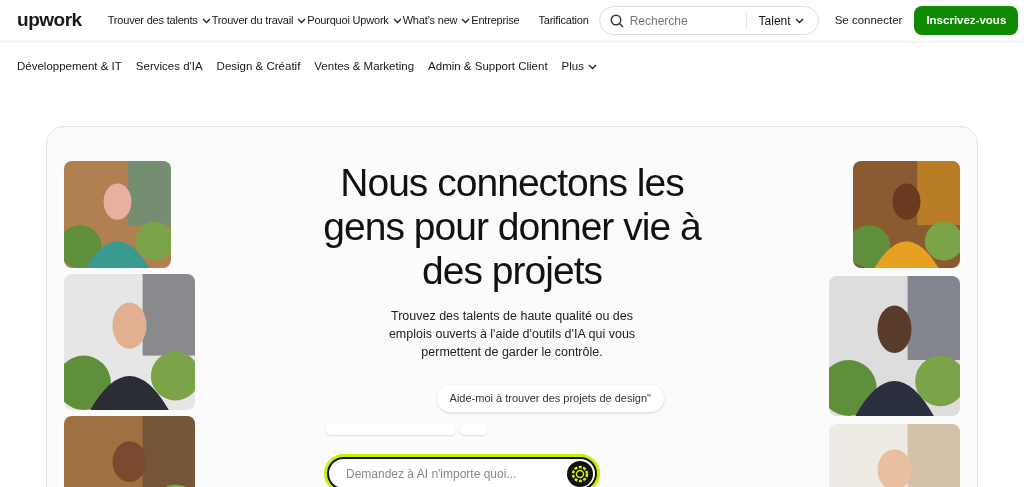  Describe the element at coordinates (436, 20) in the screenshot. I see `nav-link: What’s new` at that location.